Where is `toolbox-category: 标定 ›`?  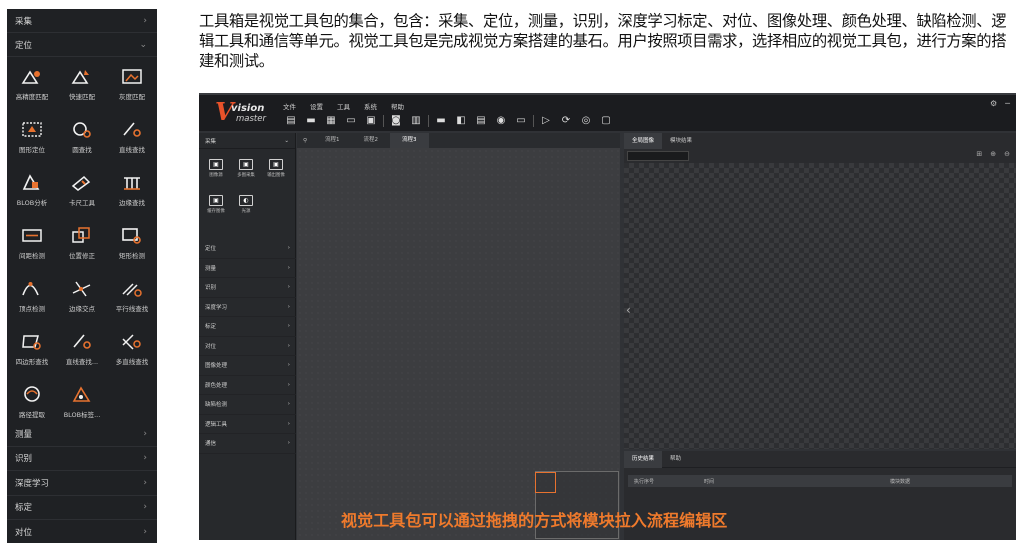 toolbox-category: 标定 › is located at coordinates (82, 508).